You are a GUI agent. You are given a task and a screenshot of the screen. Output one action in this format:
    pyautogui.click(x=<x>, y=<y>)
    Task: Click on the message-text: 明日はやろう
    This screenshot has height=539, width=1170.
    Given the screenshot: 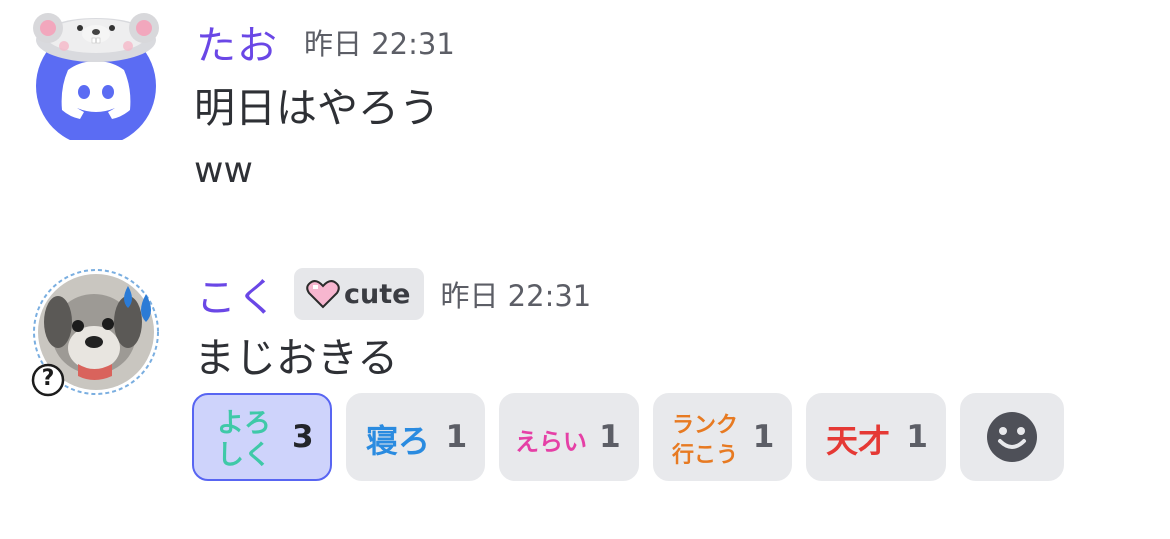 What is the action you would take?
    pyautogui.click(x=317, y=108)
    